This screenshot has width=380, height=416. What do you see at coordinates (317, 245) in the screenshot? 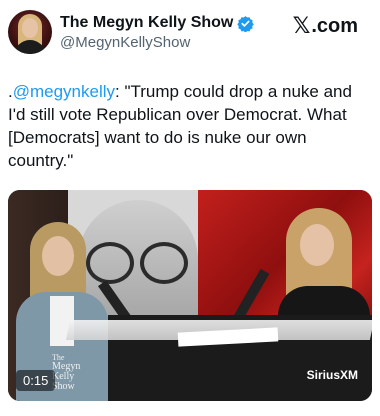
I see `host-face` at bounding box center [317, 245].